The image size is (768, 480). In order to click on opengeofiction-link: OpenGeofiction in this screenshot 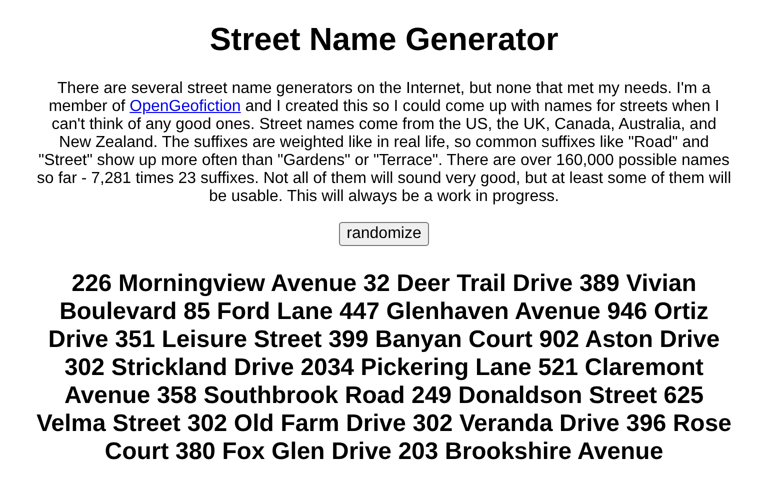, I will do `click(185, 106)`.